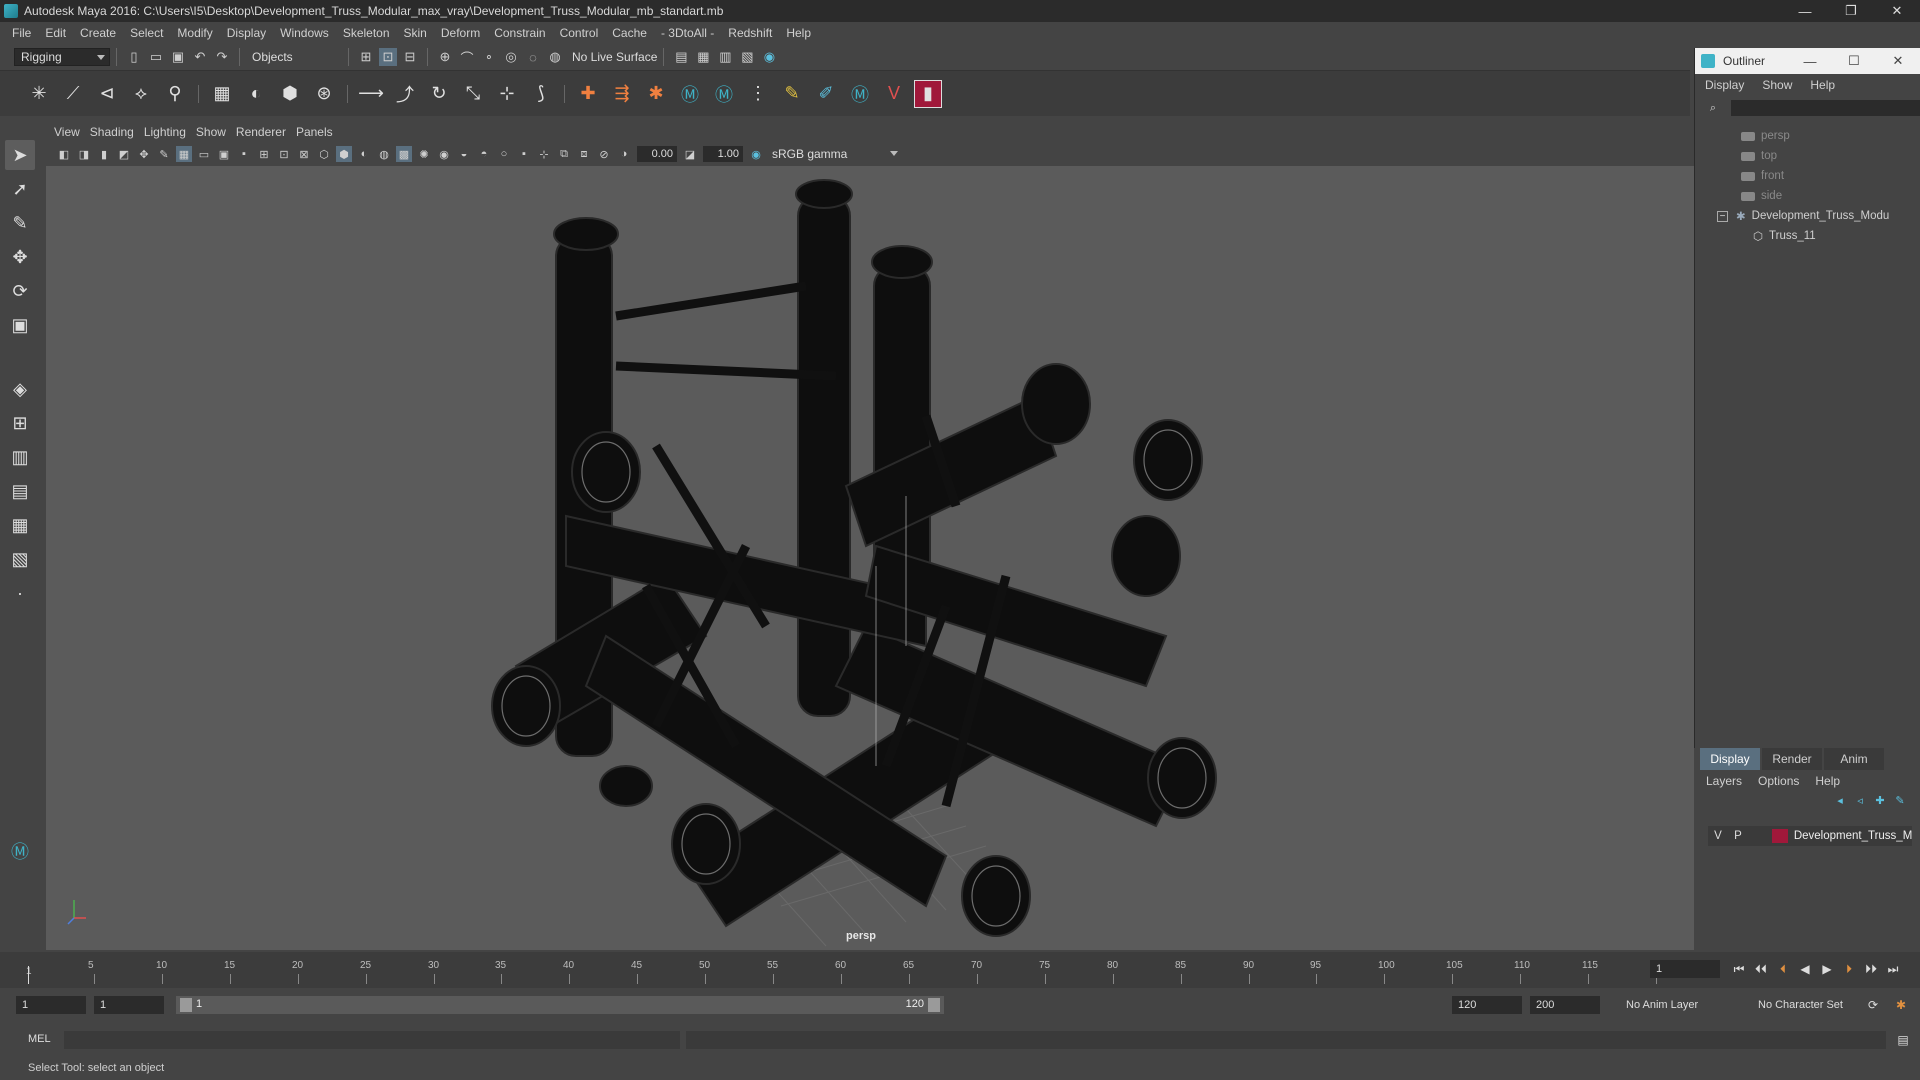 The image size is (1920, 1080). I want to click on shadows-icon: ◉, so click(444, 154).